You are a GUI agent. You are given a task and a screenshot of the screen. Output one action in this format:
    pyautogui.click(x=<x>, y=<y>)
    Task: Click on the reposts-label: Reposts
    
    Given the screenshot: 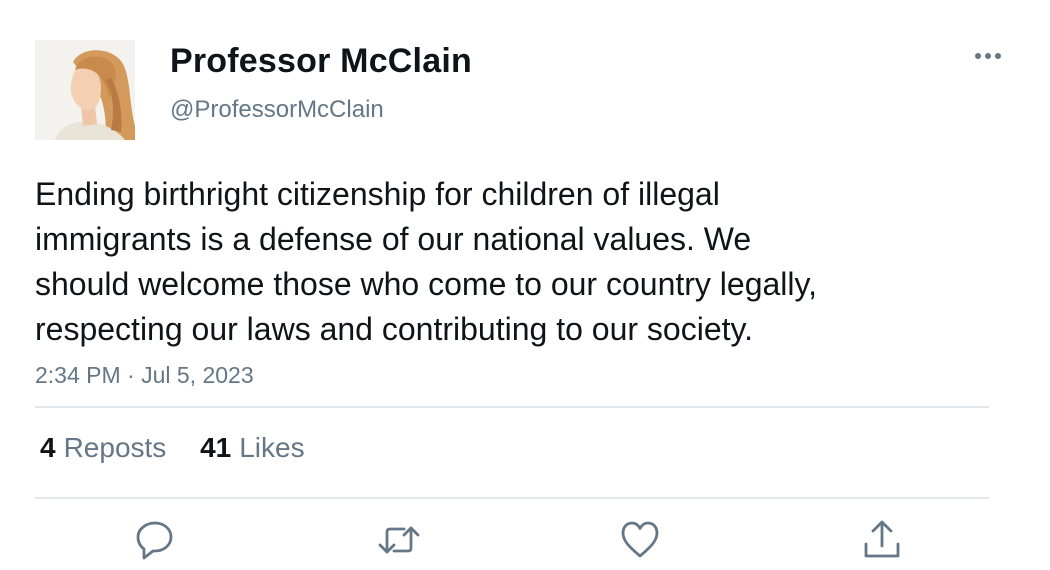 What is the action you would take?
    pyautogui.click(x=115, y=447)
    